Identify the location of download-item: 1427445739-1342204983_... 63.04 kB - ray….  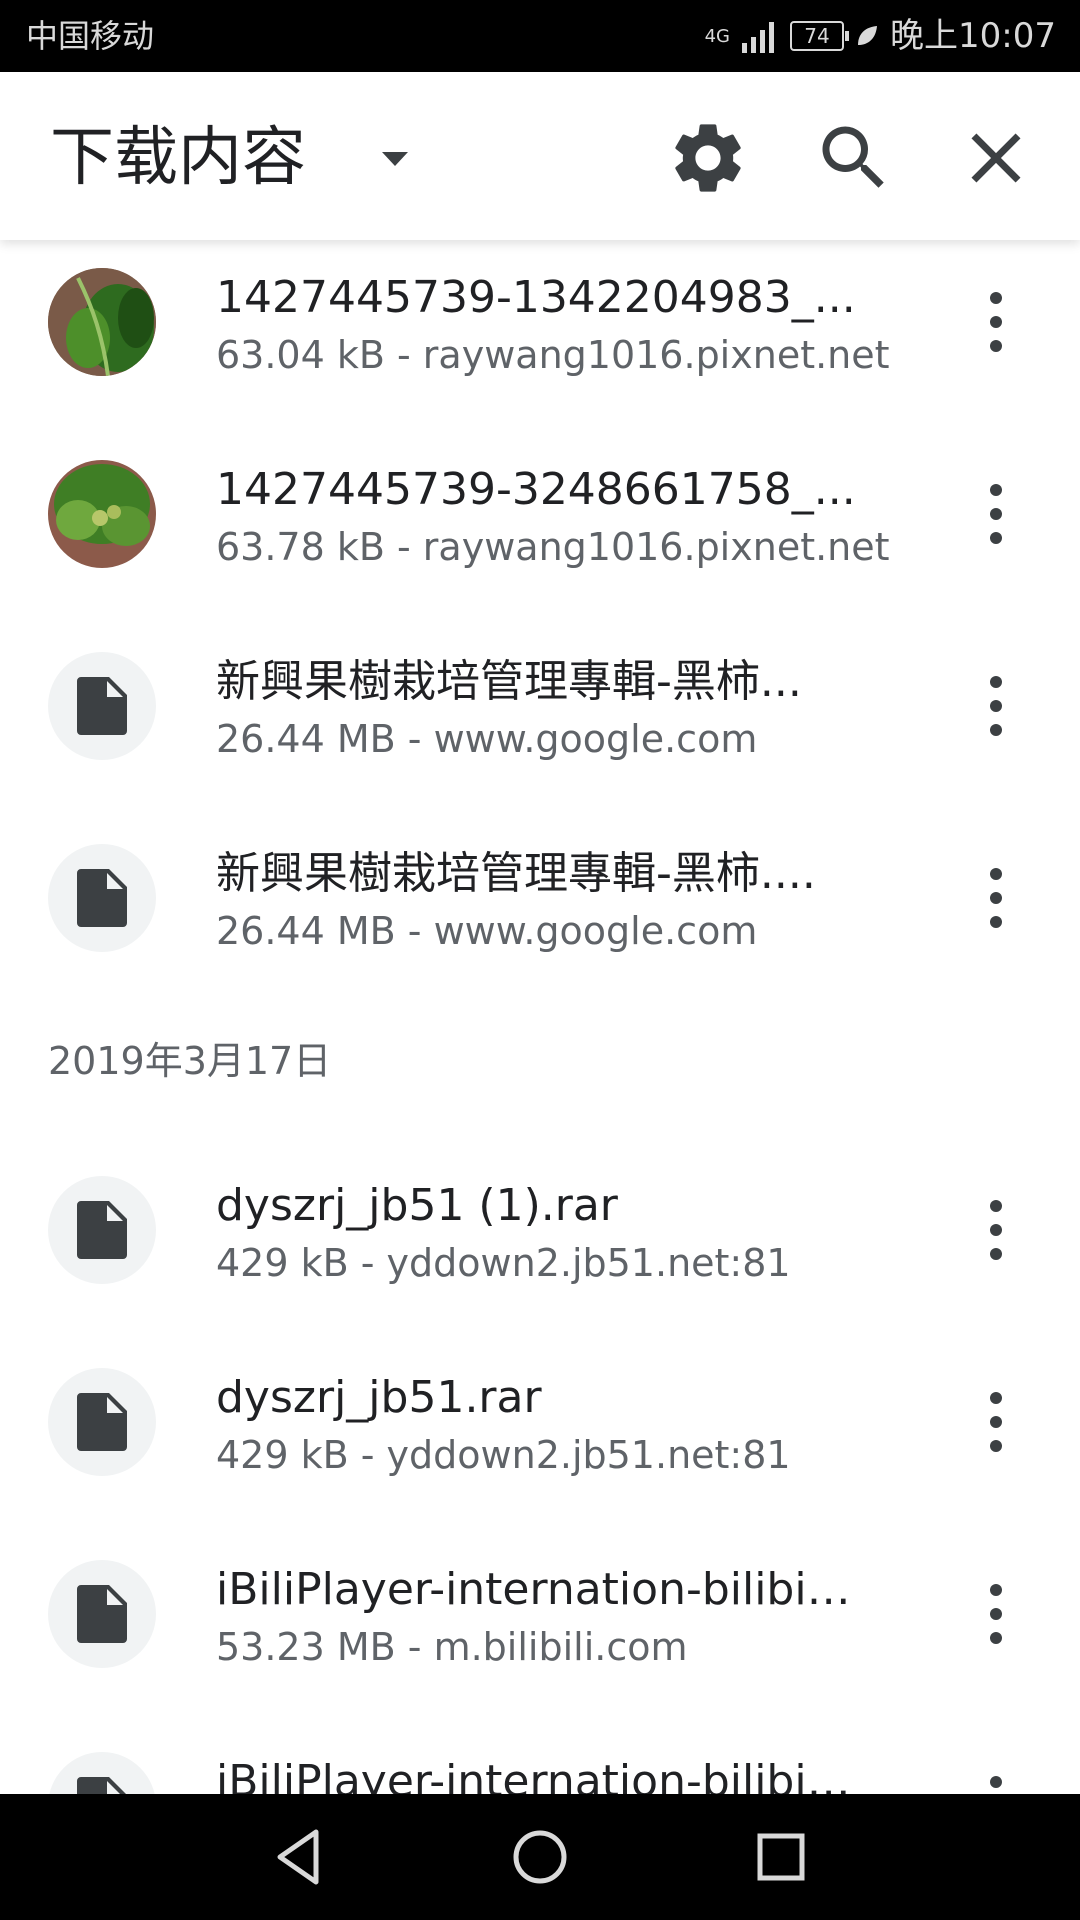
(540, 336).